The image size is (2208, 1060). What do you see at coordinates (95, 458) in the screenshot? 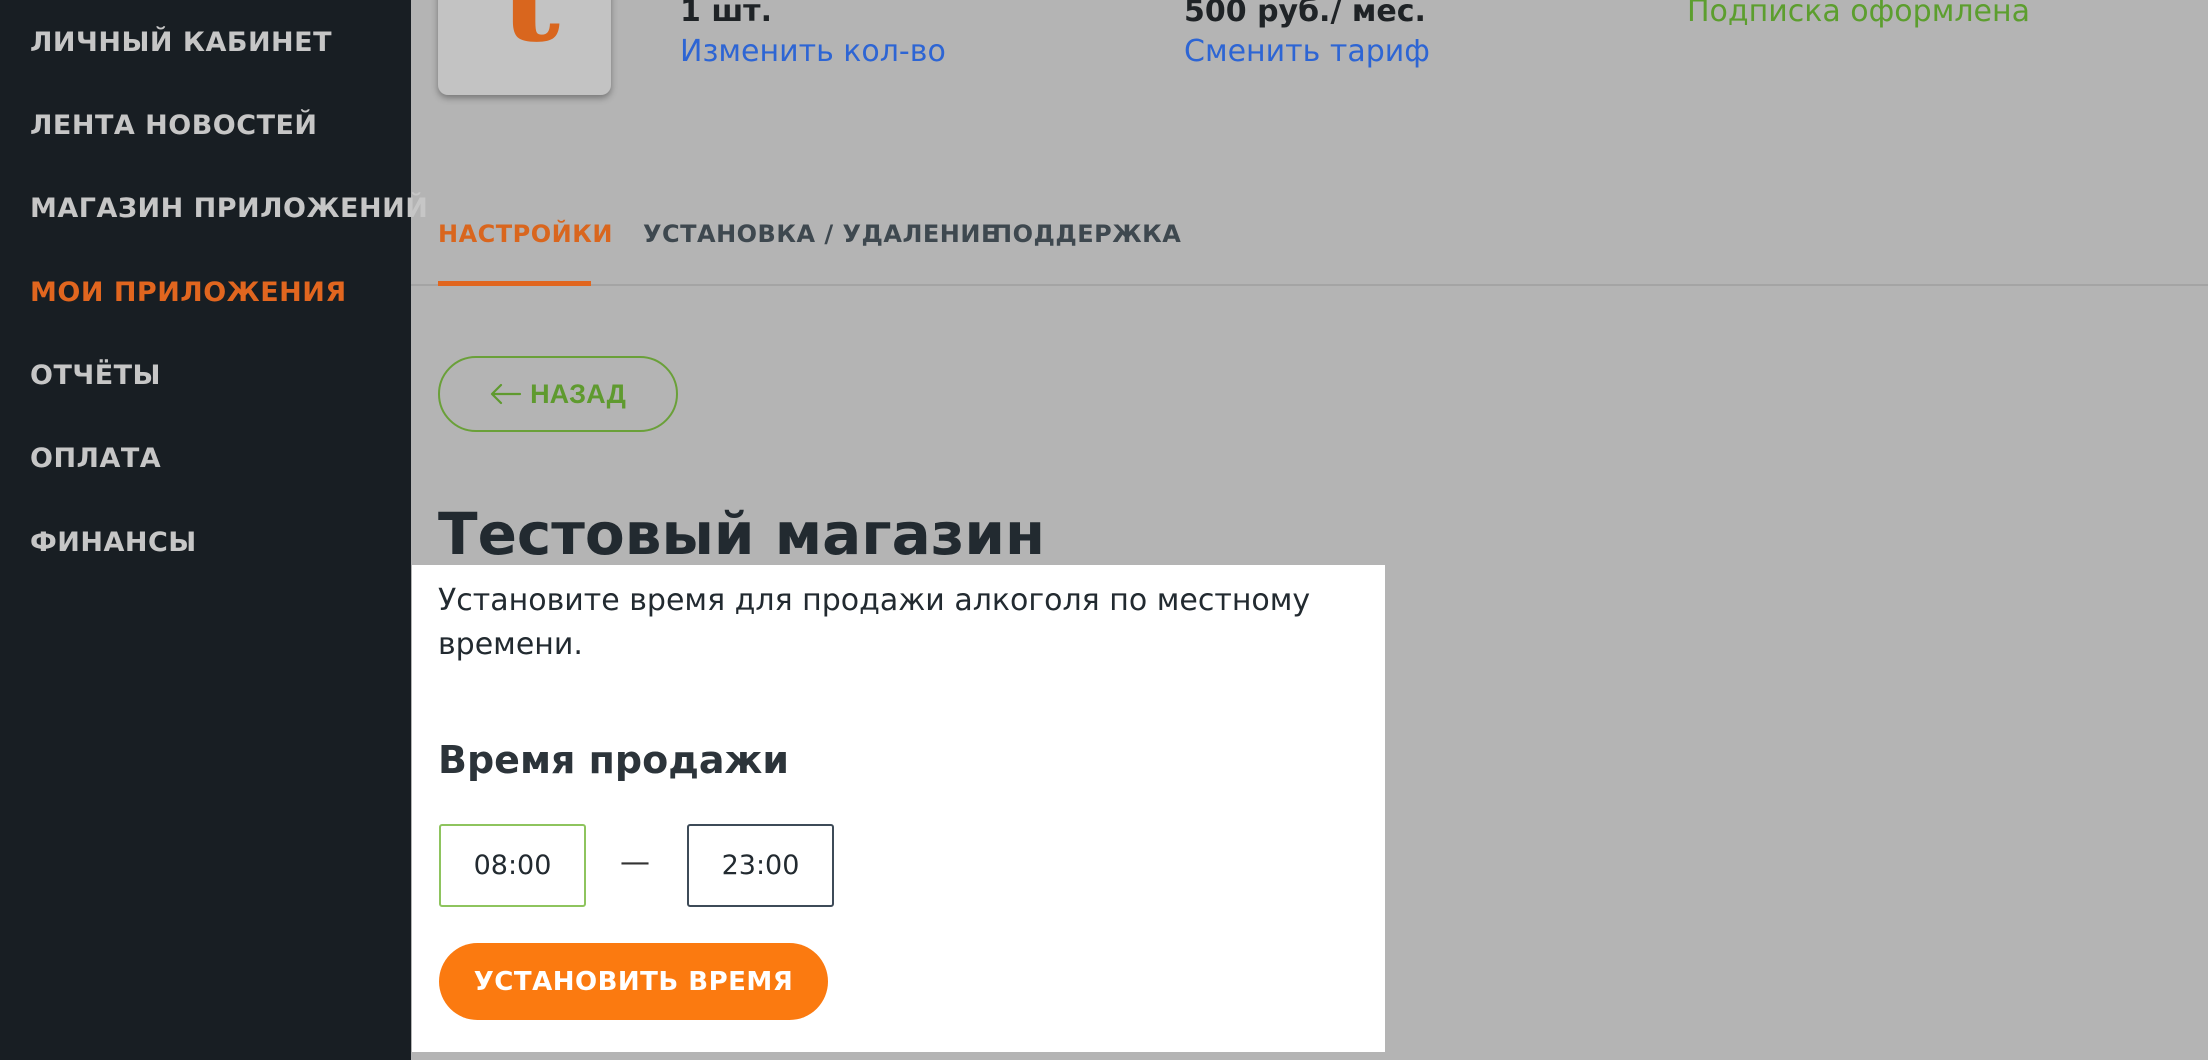
I see `sidebar-item-payment: ОПЛАТА` at bounding box center [95, 458].